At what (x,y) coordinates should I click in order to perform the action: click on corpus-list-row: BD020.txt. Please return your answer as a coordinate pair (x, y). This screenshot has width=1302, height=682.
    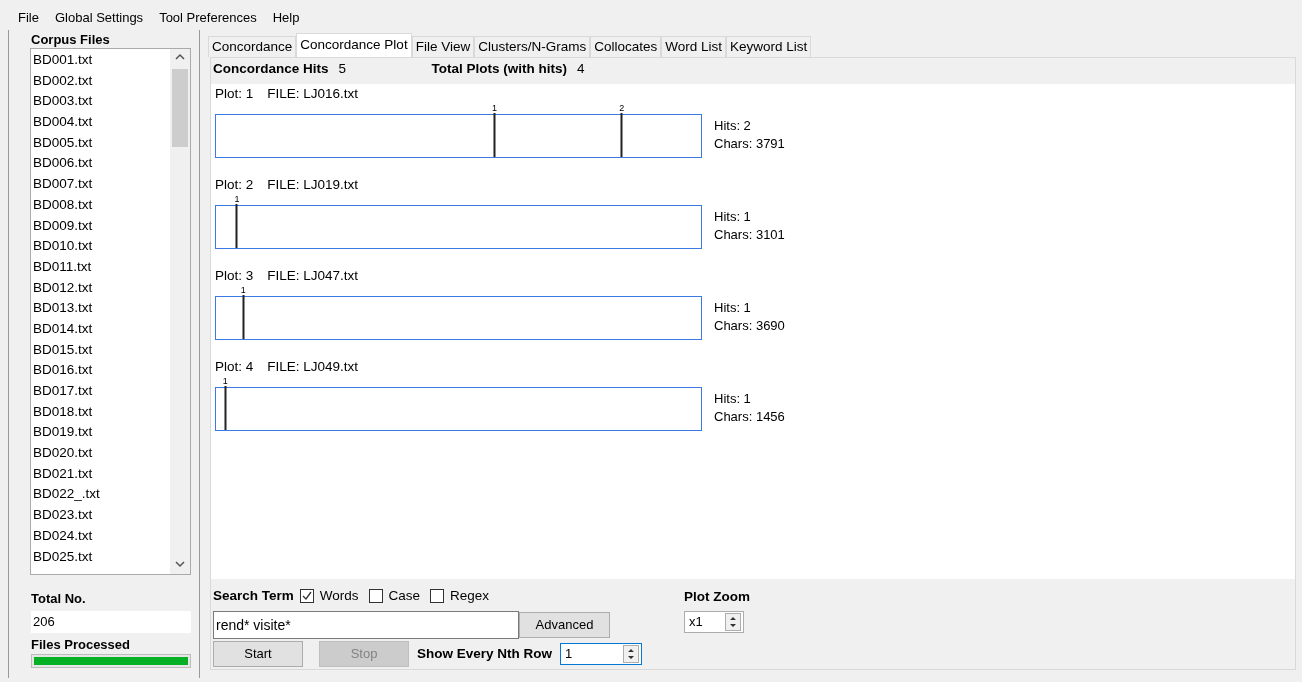
    Looking at the image, I should click on (100, 453).